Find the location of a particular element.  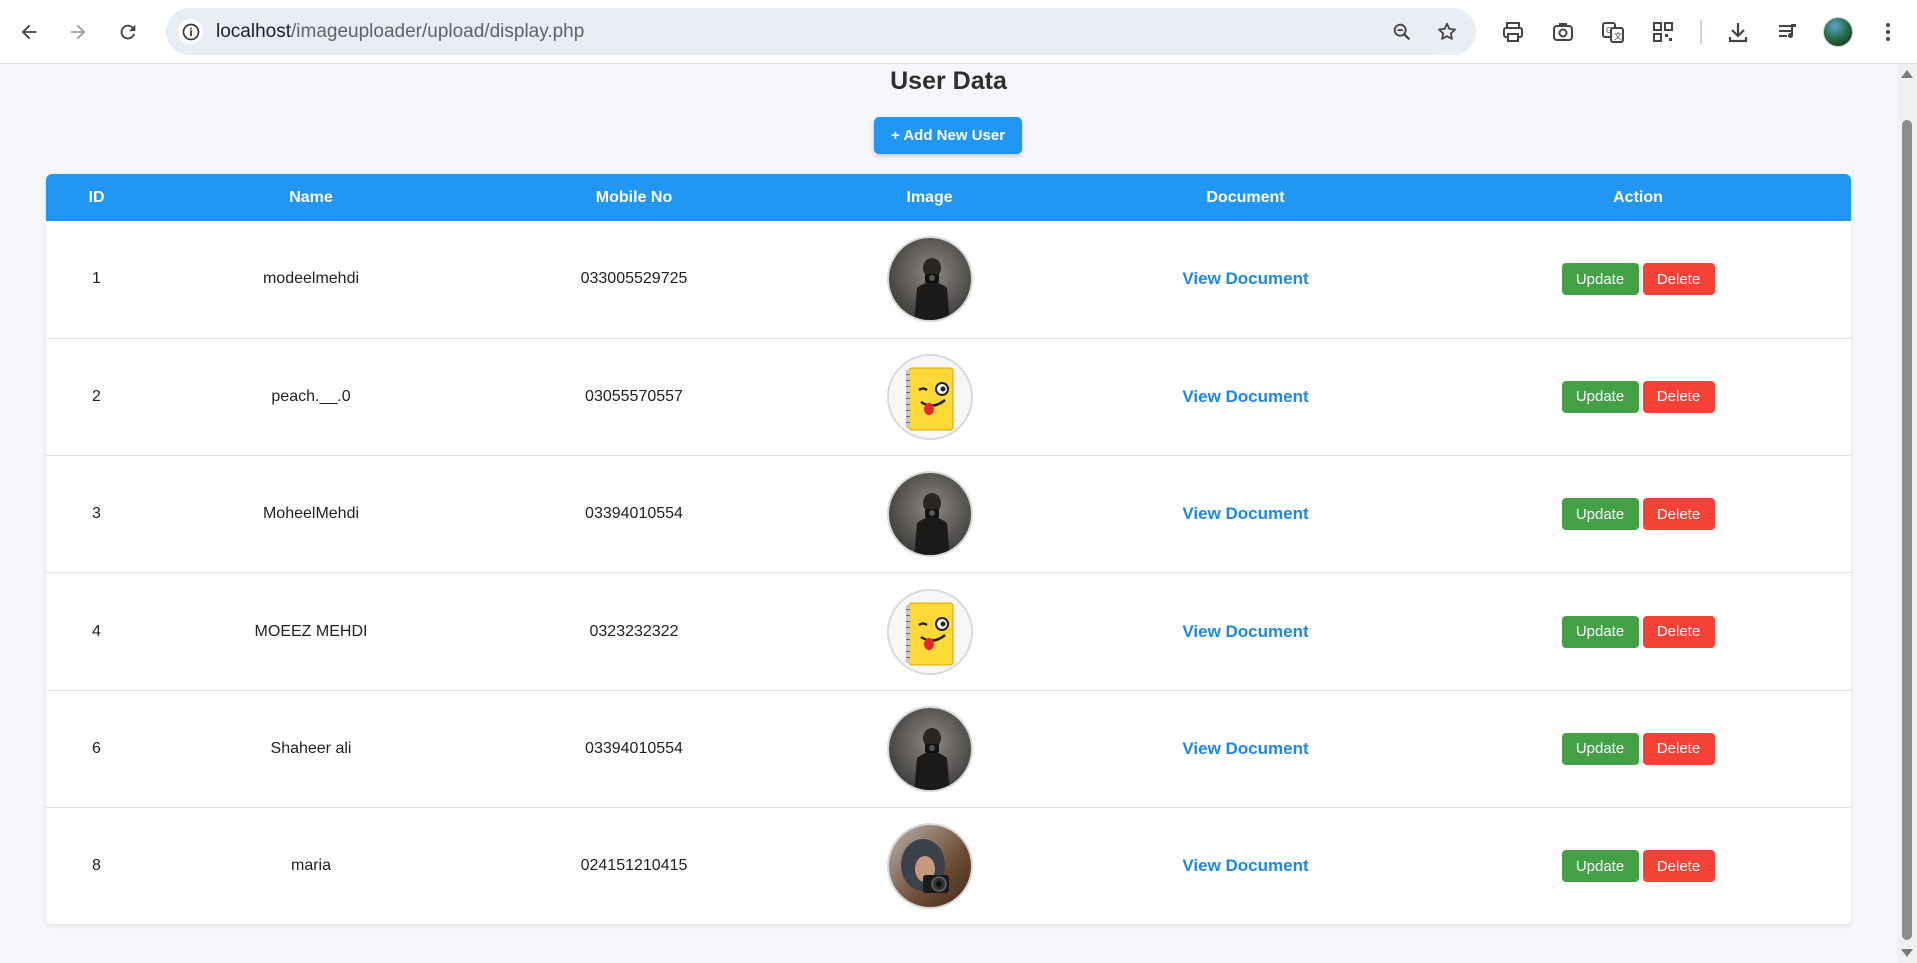

table-header-row: ID Name Mobile No Image Document Action is located at coordinates (948, 197).